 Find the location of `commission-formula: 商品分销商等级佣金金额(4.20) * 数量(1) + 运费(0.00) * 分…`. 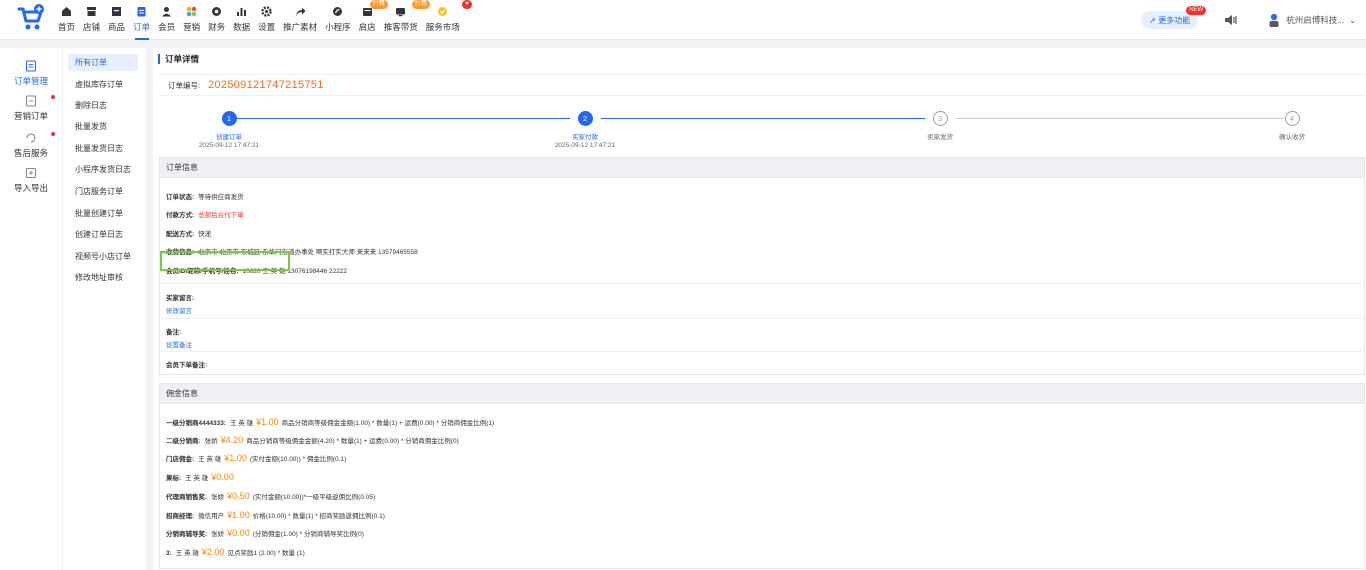

commission-formula: 商品分销商等级佣金金额(4.20) * 数量(1) + 运费(0.00) * 分… is located at coordinates (352, 441).